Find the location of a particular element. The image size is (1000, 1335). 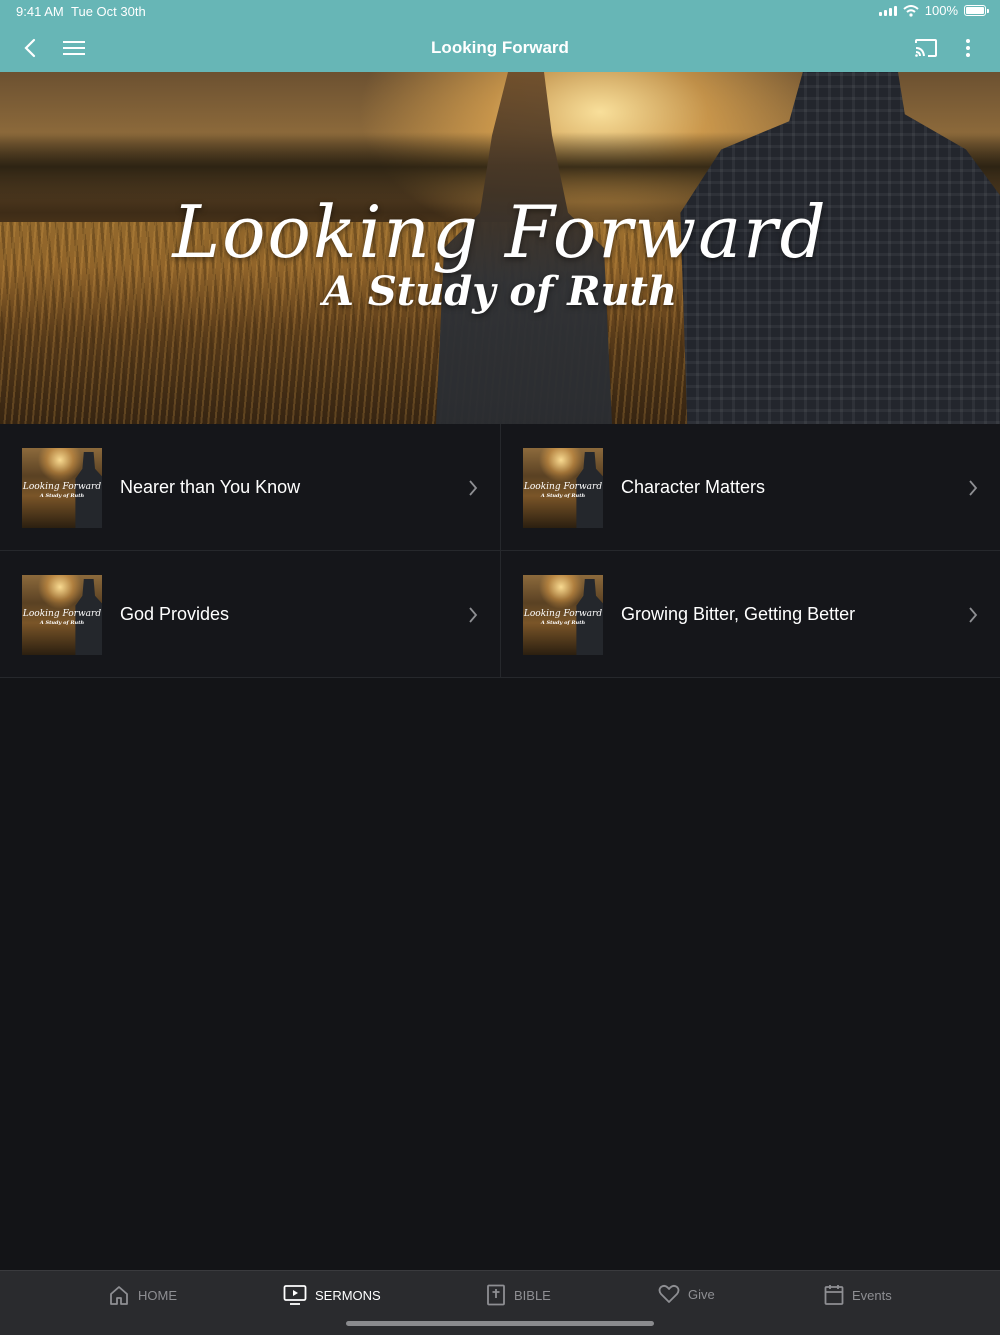

page-title: Looking Forward is located at coordinates (500, 47).